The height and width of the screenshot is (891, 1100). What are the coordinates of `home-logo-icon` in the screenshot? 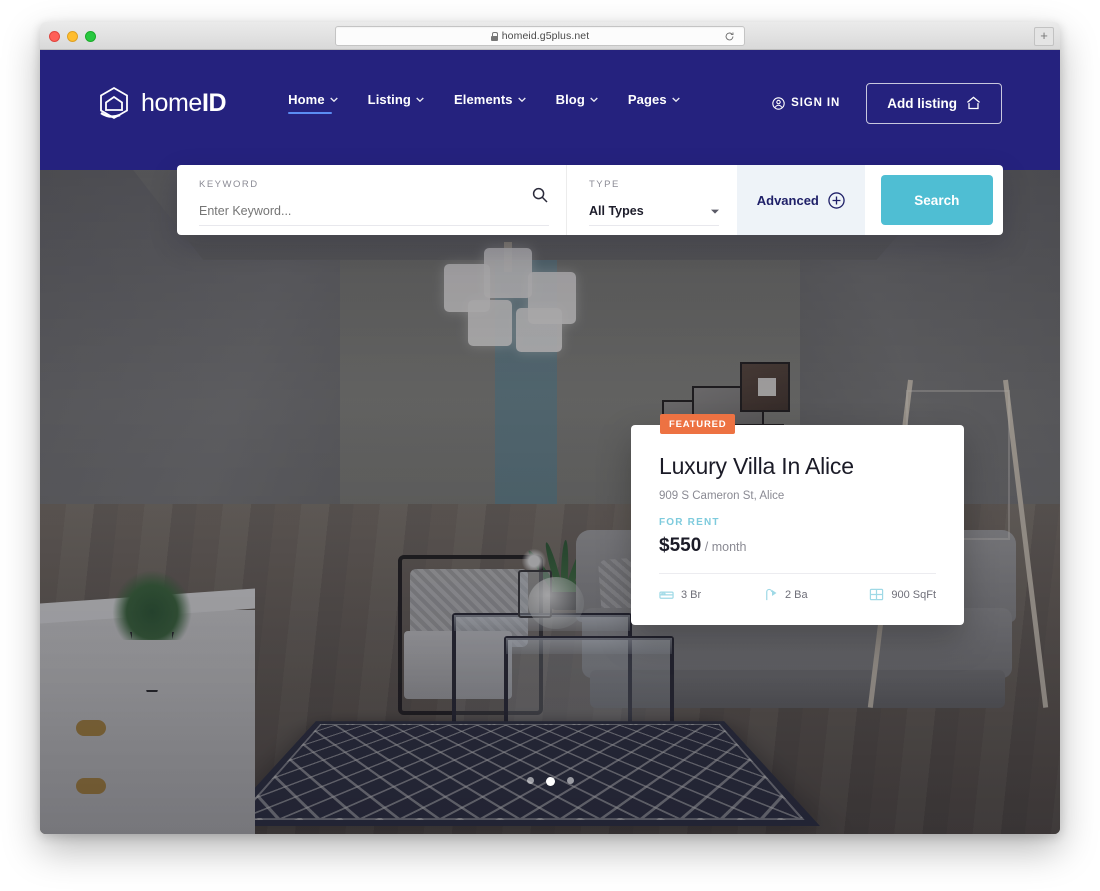 It's located at (114, 103).